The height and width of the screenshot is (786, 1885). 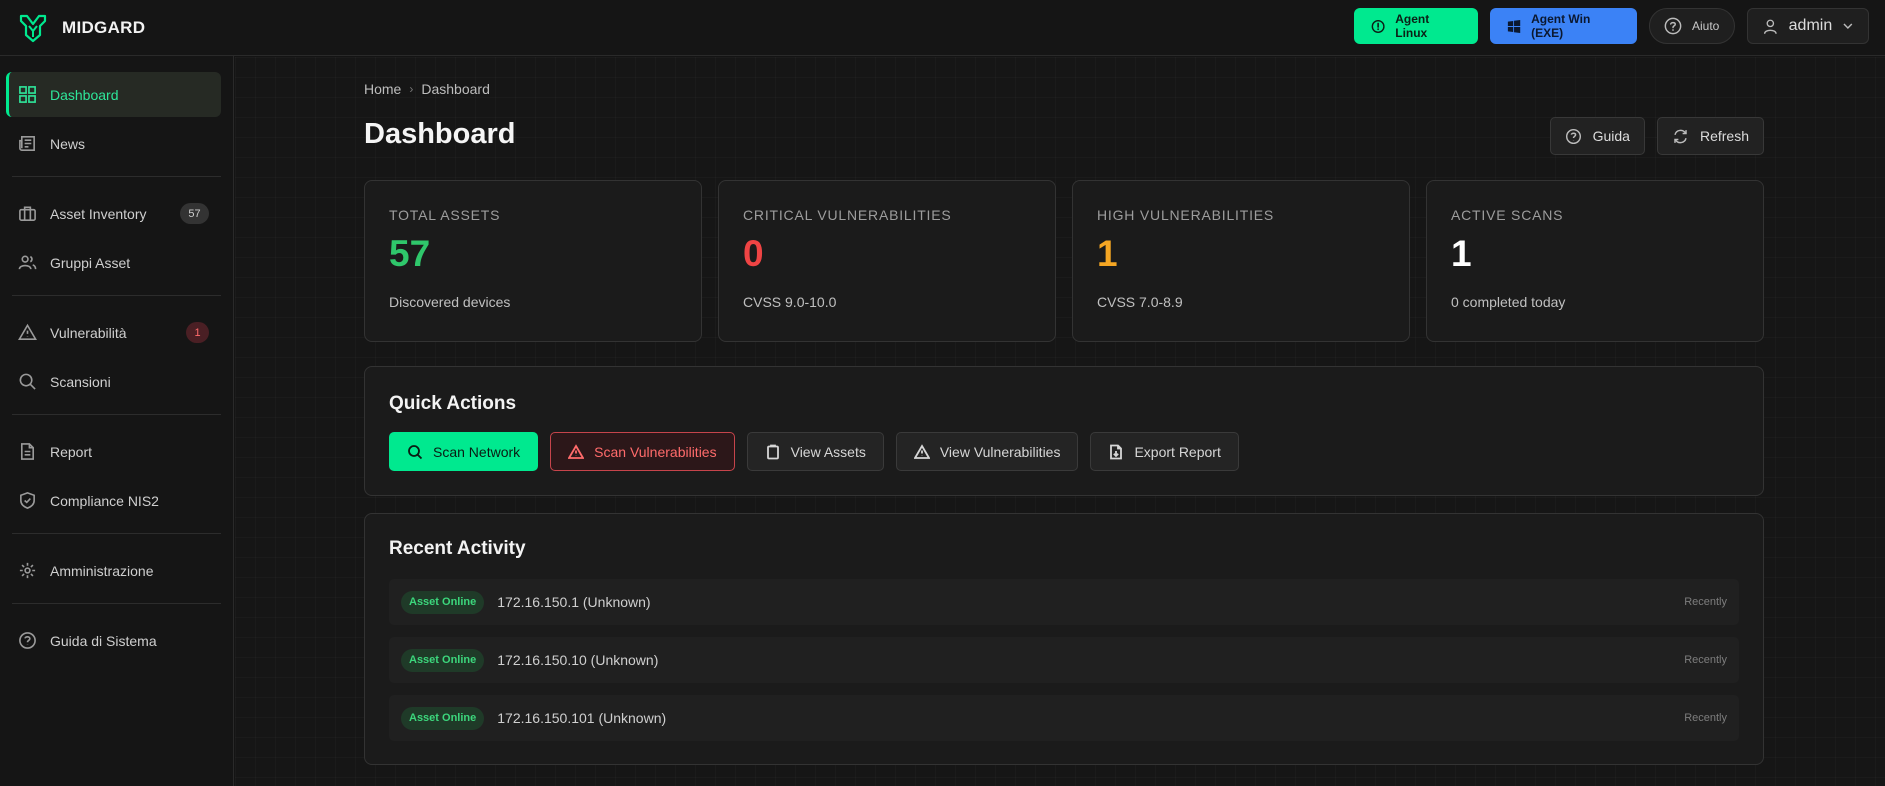 What do you see at coordinates (815, 451) in the screenshot?
I see `view-assets-button: View Assets` at bounding box center [815, 451].